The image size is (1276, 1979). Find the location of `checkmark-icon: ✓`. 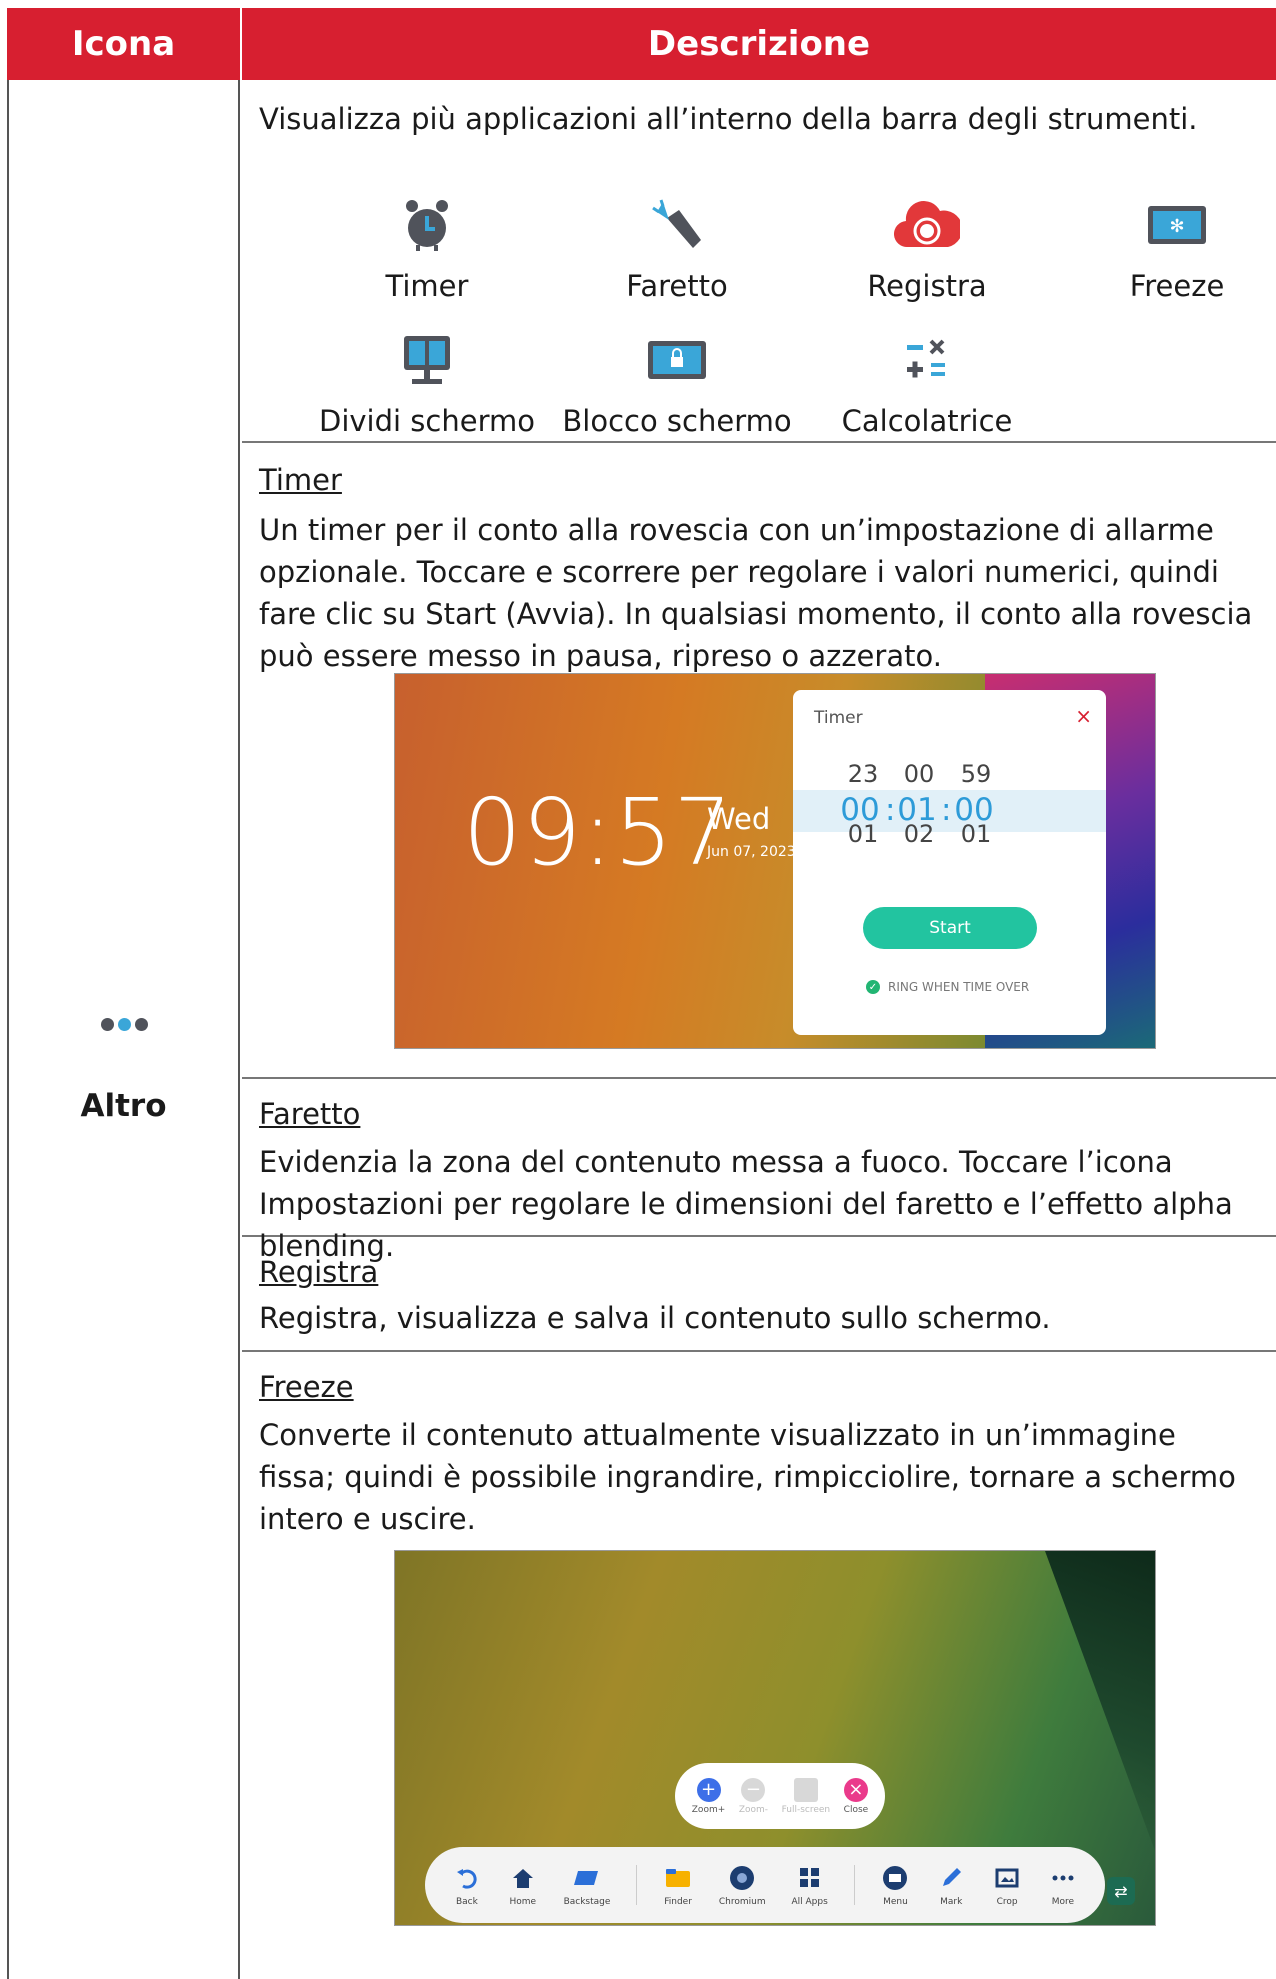

checkmark-icon: ✓ is located at coordinates (873, 987).